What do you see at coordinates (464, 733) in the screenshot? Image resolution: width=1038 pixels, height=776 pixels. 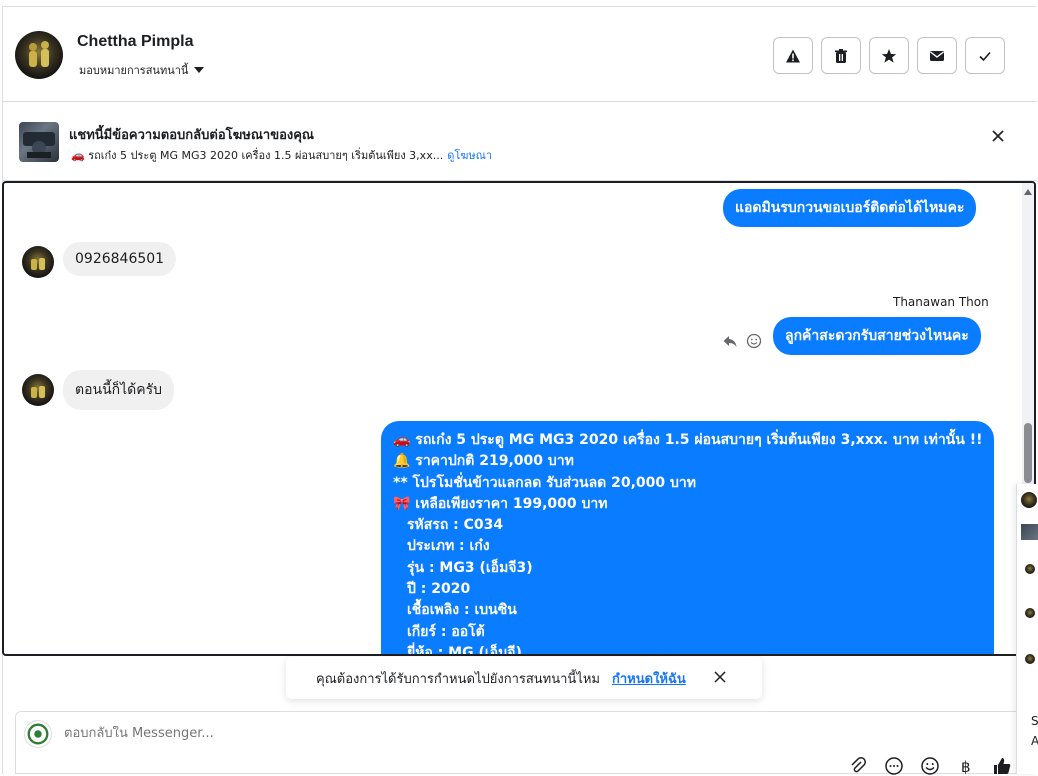 I see `reply-input` at bounding box center [464, 733].